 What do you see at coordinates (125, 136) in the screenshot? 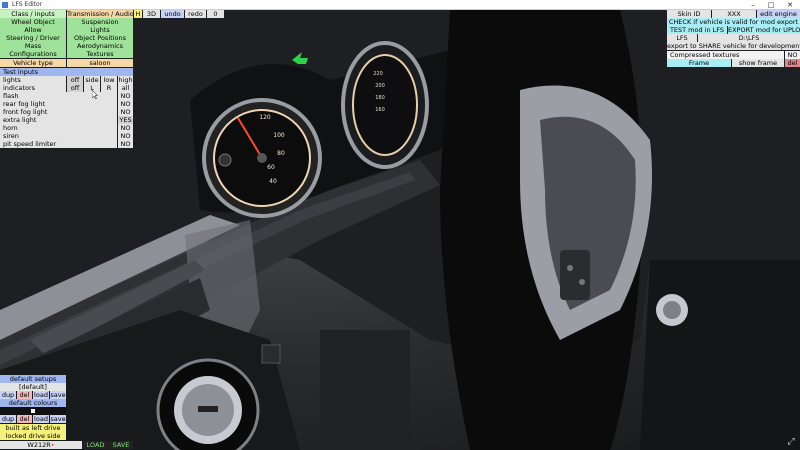
I see `siren-toggle: NO` at bounding box center [125, 136].